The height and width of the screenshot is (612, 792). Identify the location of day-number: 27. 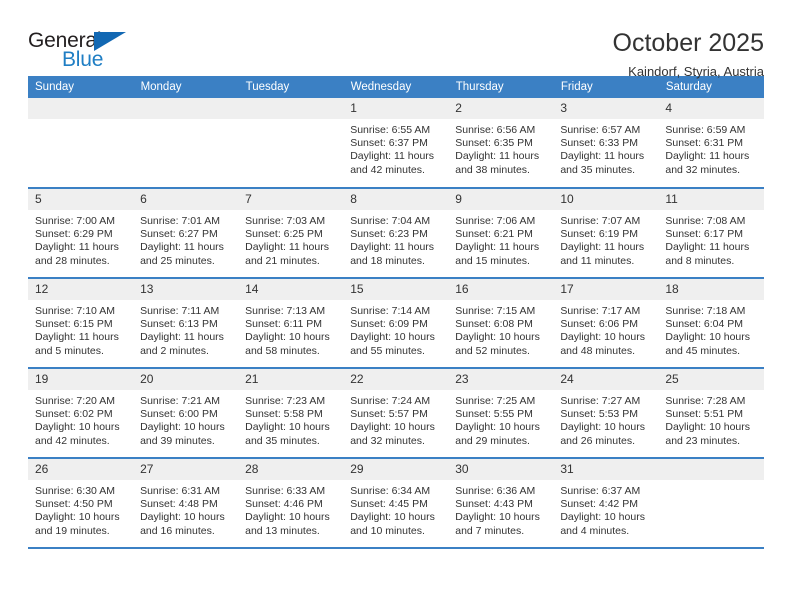
(186, 469).